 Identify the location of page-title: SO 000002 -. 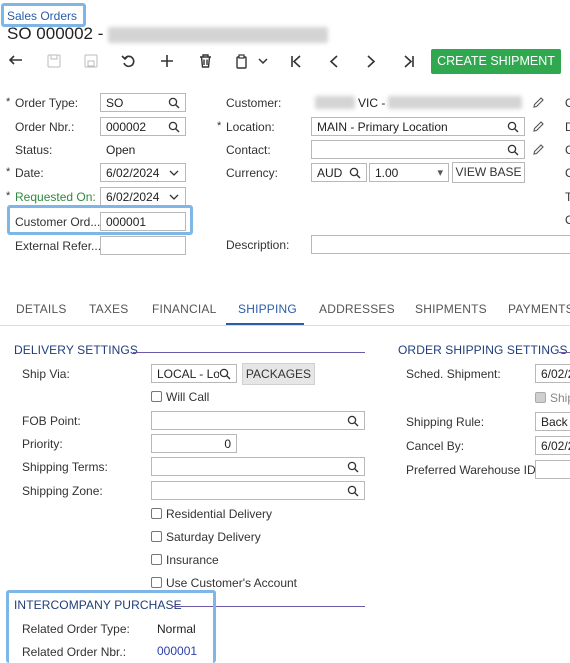
(55, 33).